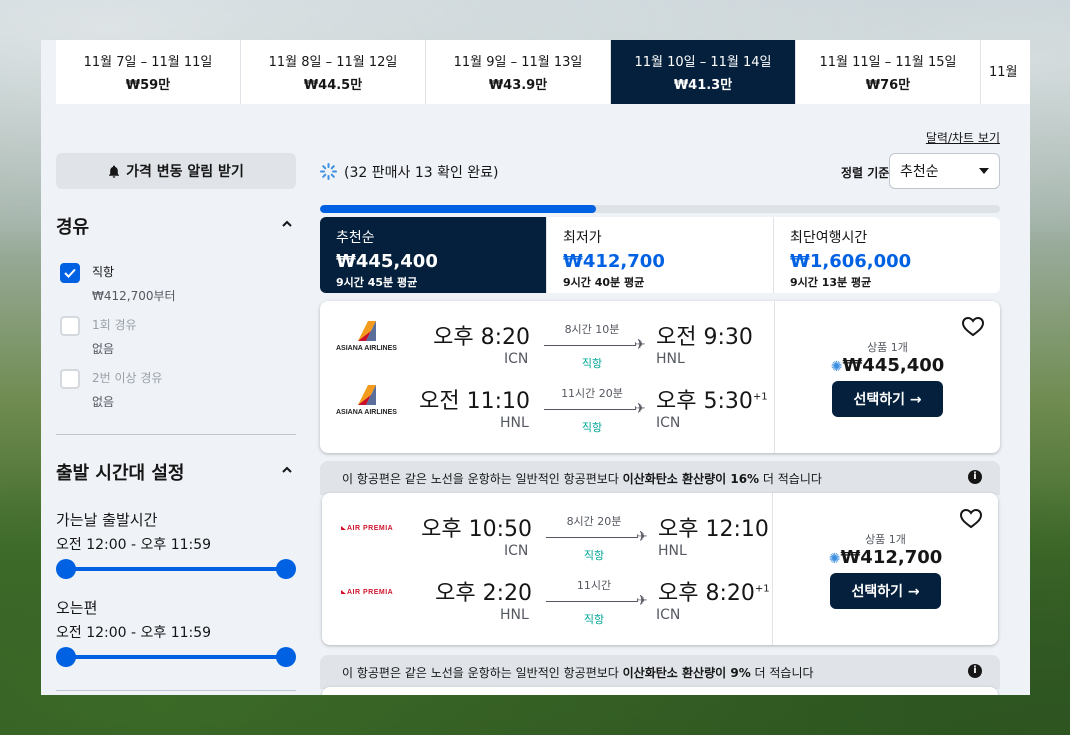  Describe the element at coordinates (984, 171) in the screenshot. I see `dropdown-arrow-icon` at that location.